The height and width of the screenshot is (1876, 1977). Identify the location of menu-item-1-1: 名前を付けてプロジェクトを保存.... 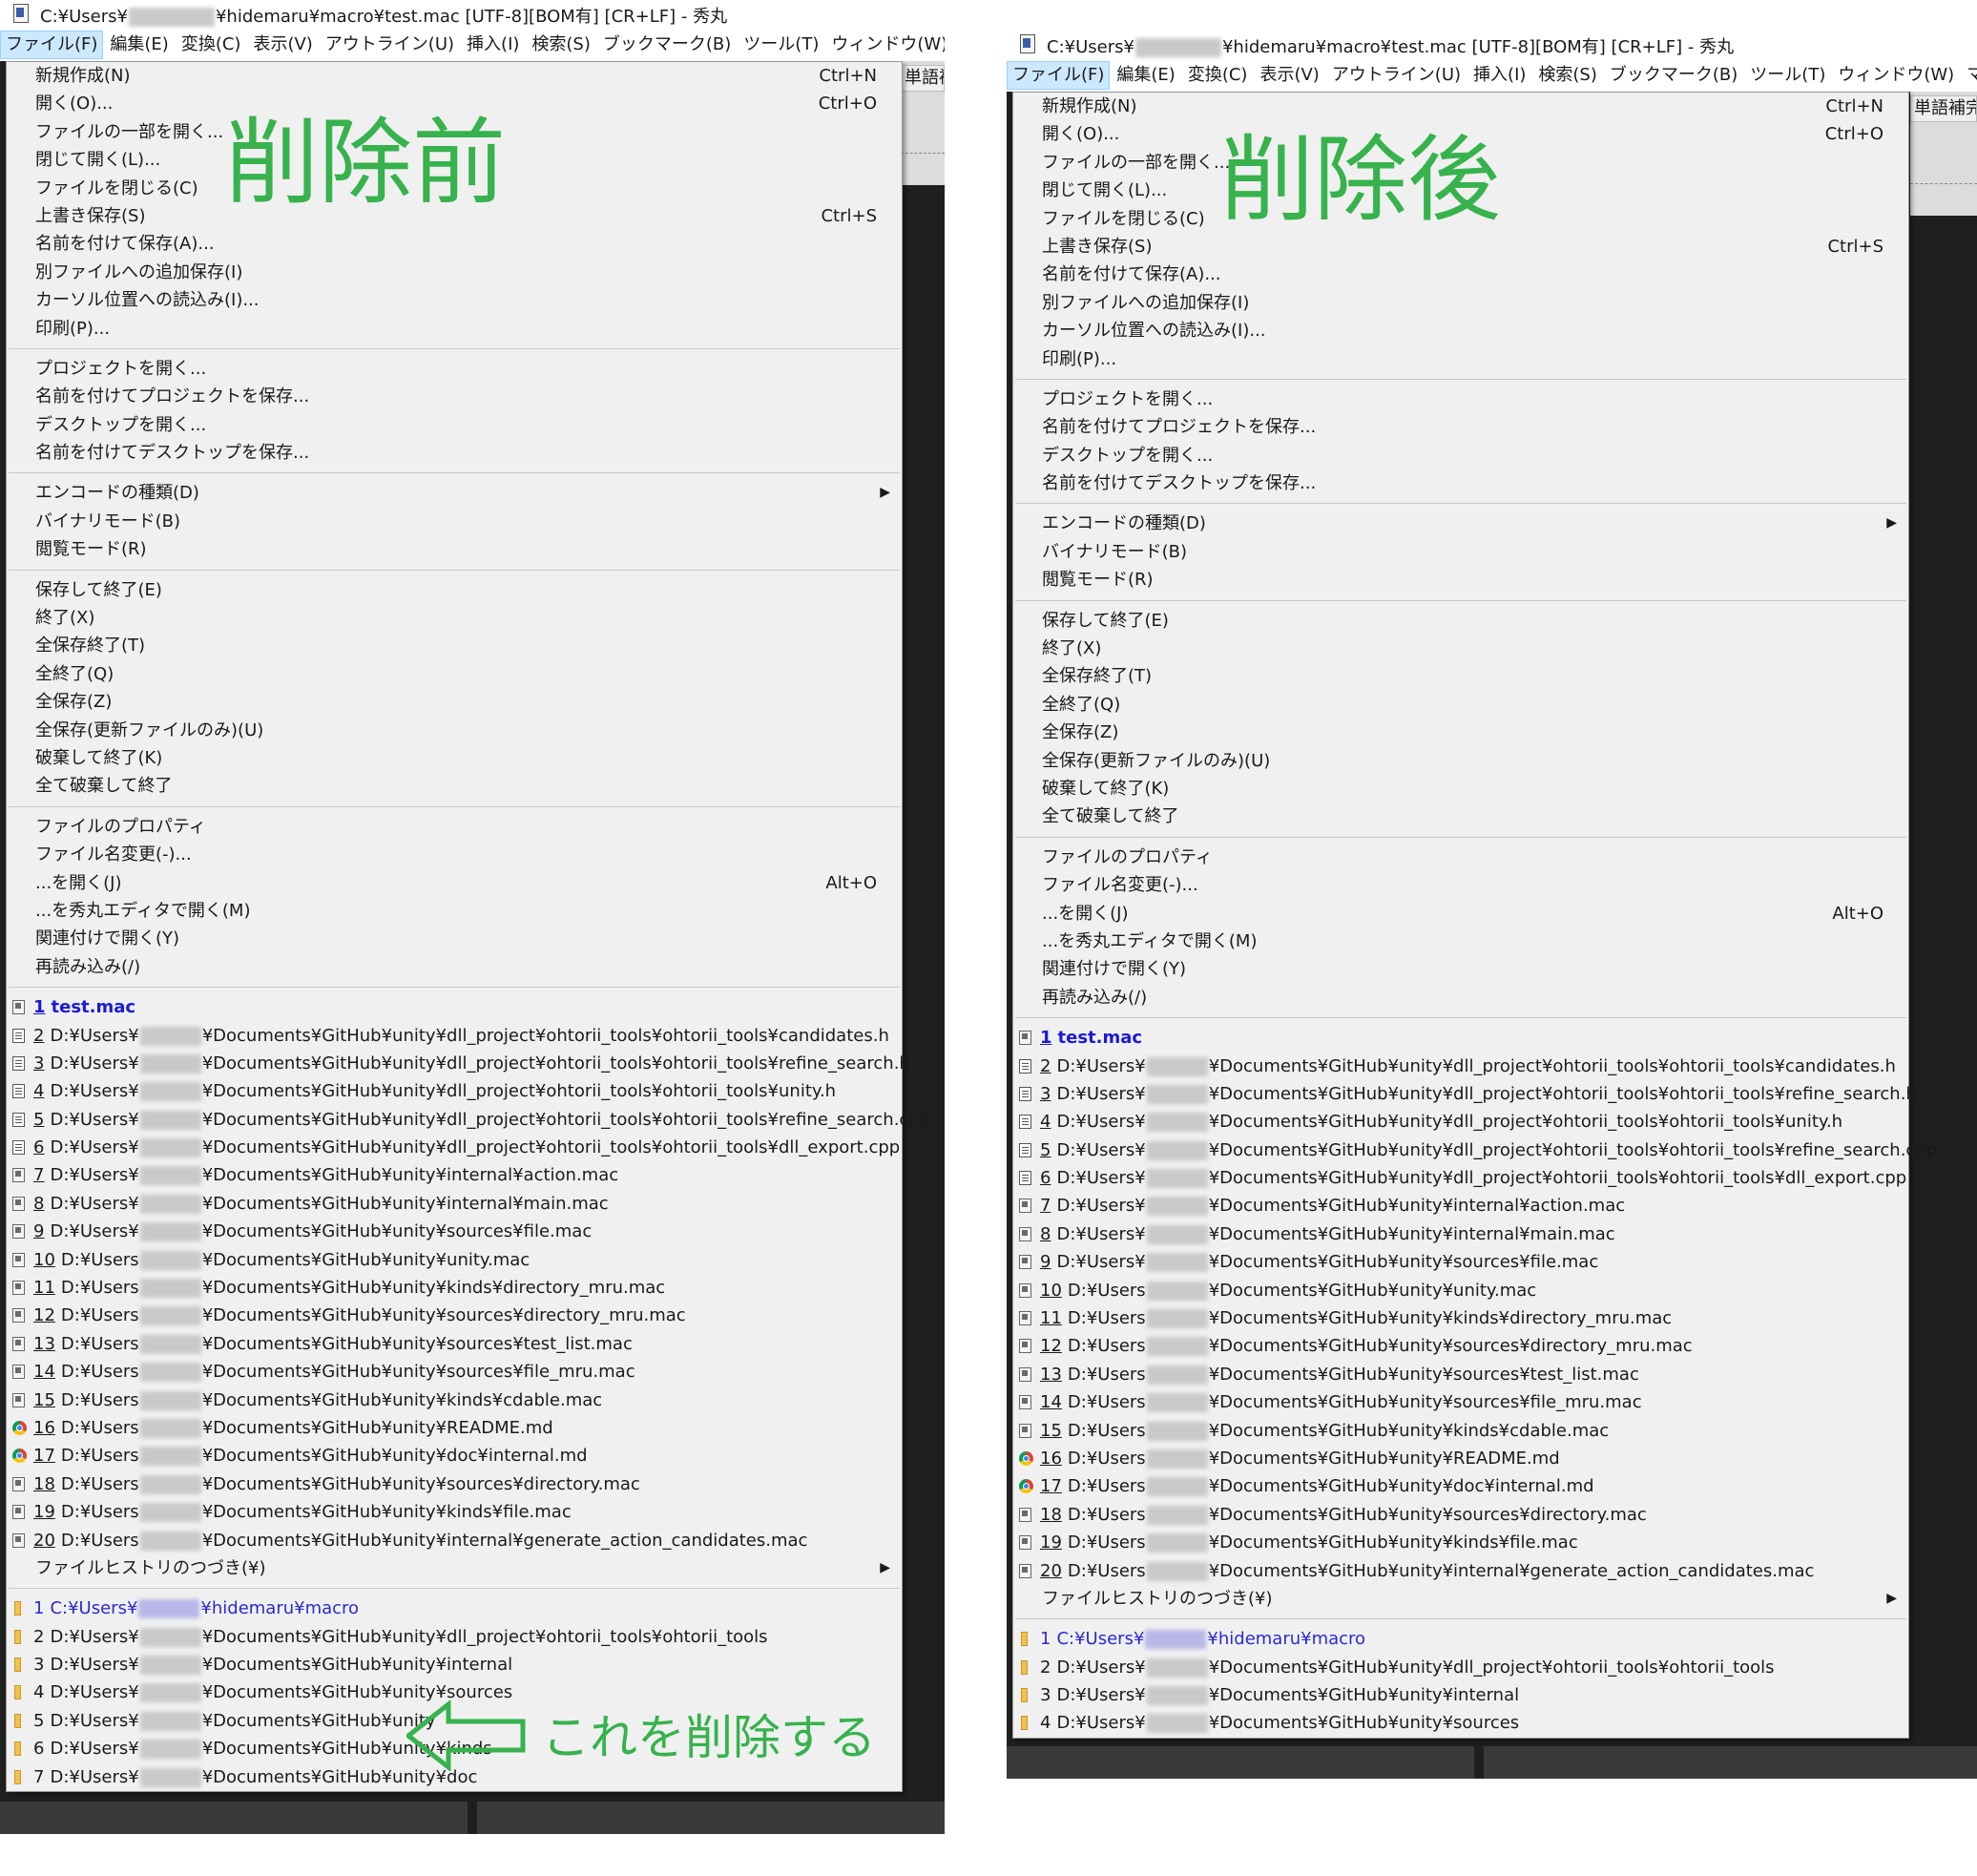
(454, 396).